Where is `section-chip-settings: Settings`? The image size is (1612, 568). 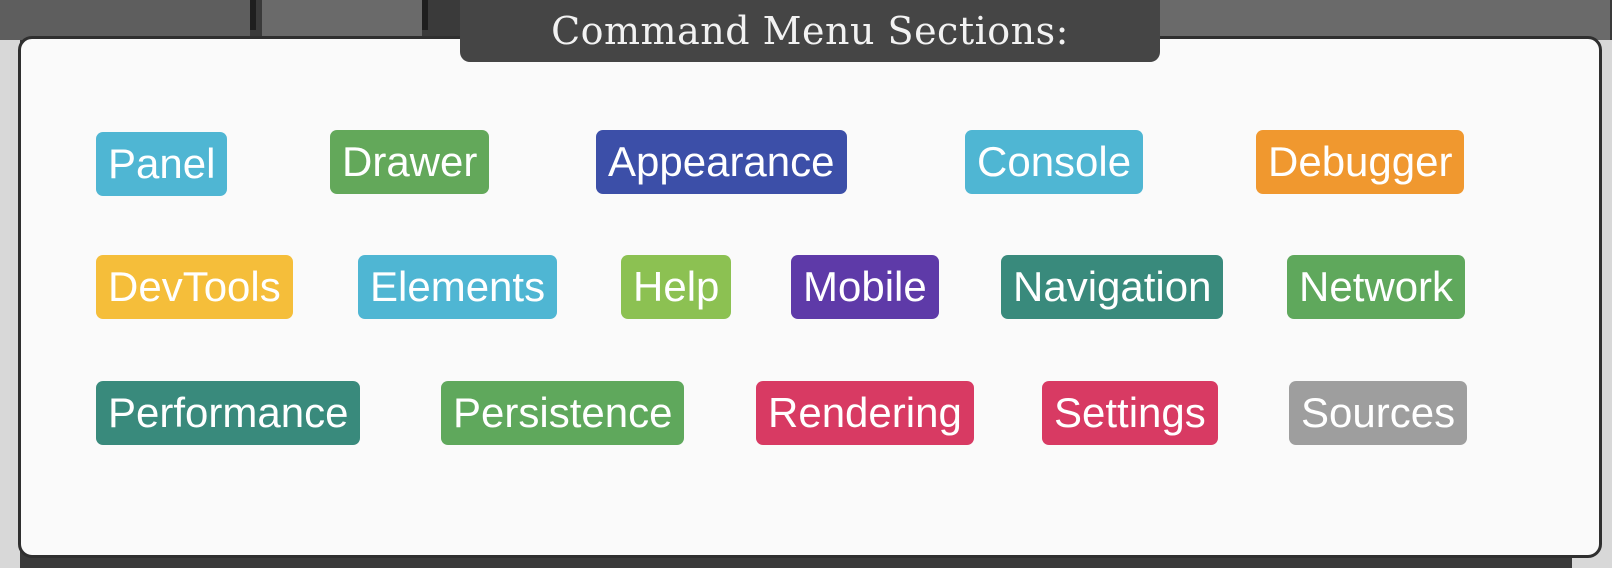 section-chip-settings: Settings is located at coordinates (1130, 413).